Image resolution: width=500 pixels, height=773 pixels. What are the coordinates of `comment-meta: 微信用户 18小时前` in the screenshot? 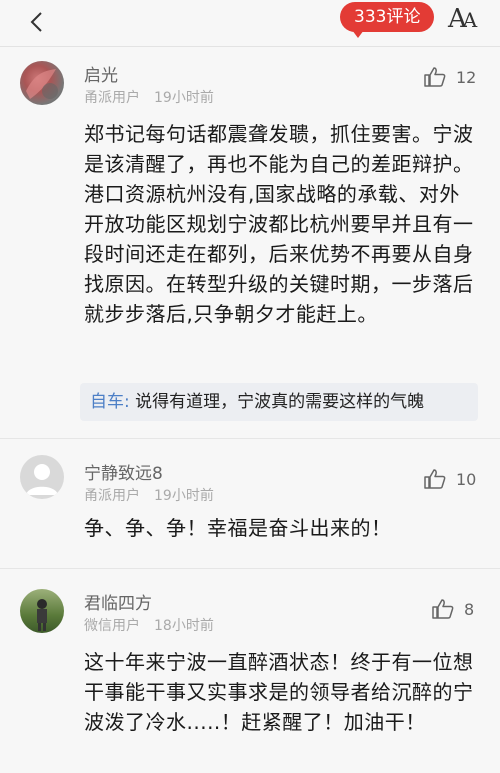 It's located at (149, 625).